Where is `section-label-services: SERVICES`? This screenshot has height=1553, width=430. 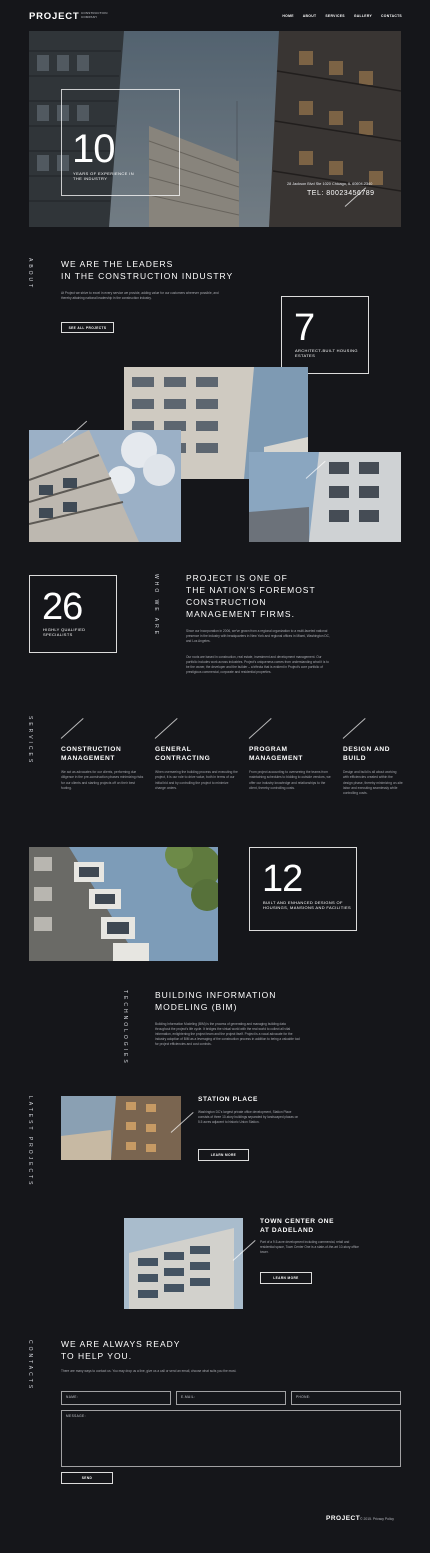 section-label-services: SERVICES is located at coordinates (30, 741).